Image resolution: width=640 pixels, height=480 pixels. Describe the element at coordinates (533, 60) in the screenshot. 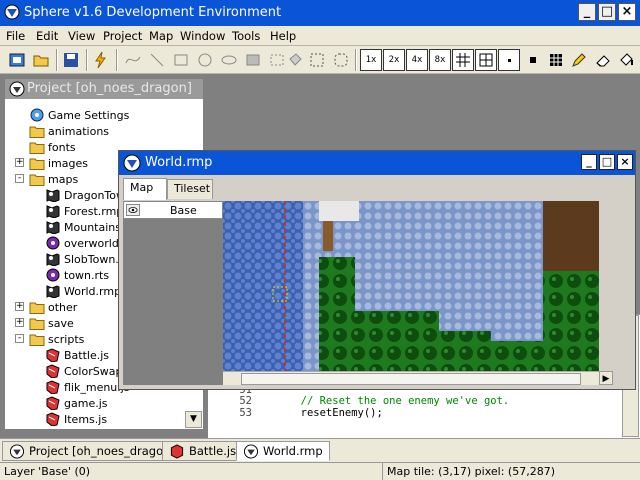

I see `small-square-button` at that location.